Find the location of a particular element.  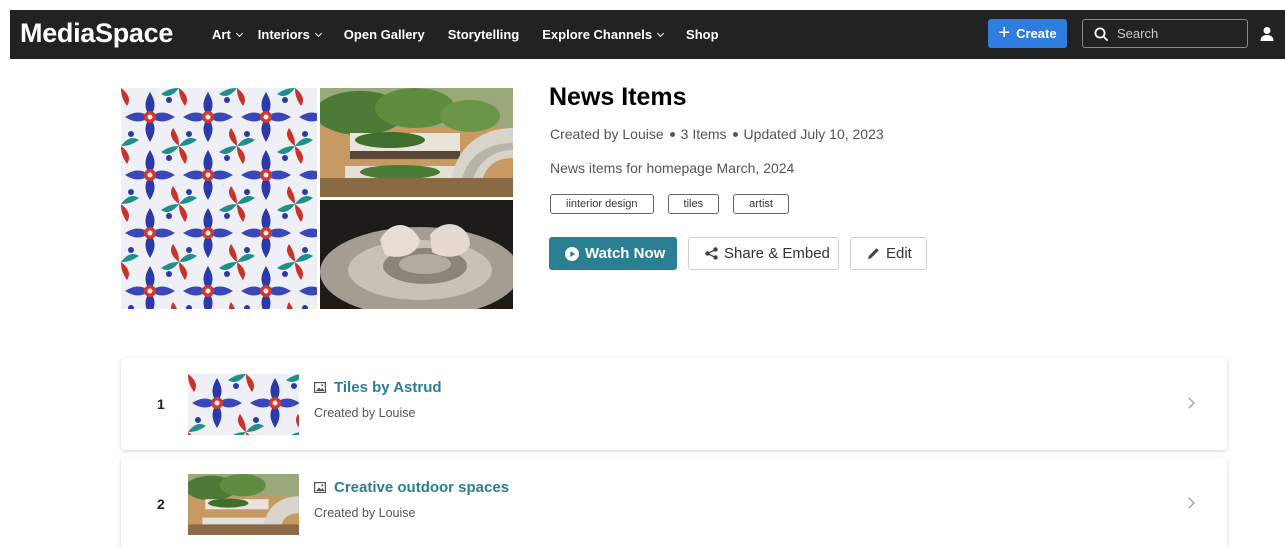

item-title-row: Tiles by Astrud is located at coordinates (378, 387).